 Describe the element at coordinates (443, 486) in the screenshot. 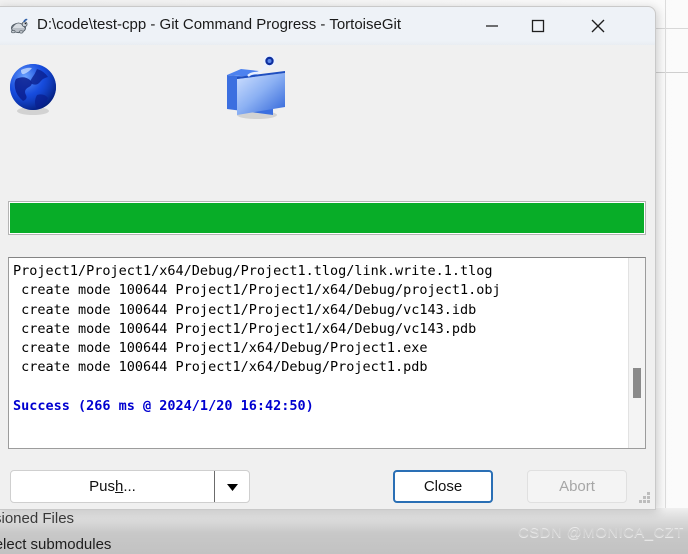

I see `close-button: Close` at that location.